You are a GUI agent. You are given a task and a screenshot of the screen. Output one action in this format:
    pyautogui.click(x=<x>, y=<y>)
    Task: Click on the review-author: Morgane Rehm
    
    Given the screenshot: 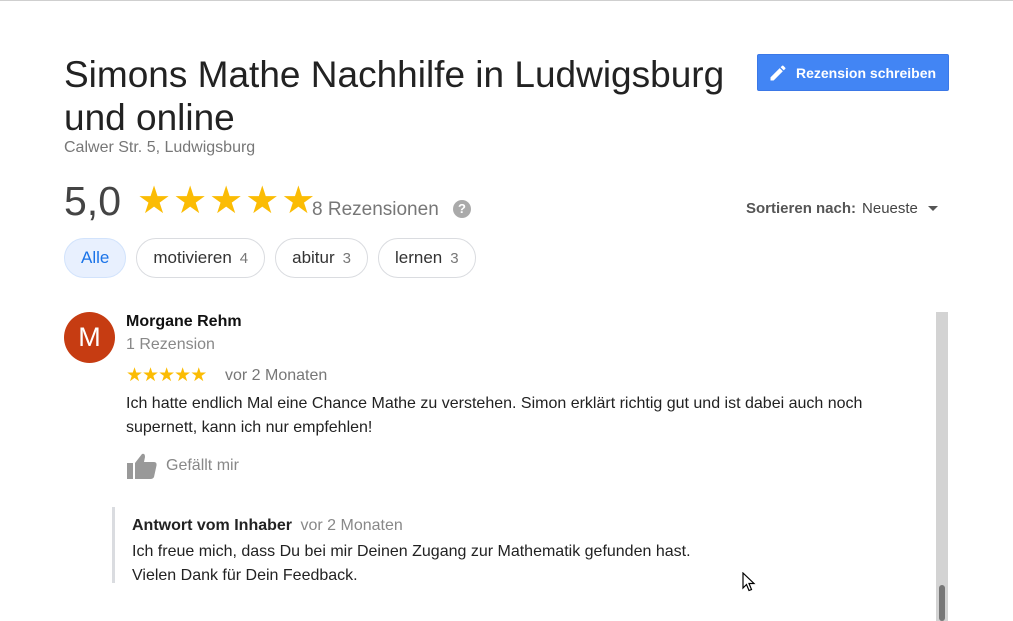 What is the action you would take?
    pyautogui.click(x=184, y=322)
    